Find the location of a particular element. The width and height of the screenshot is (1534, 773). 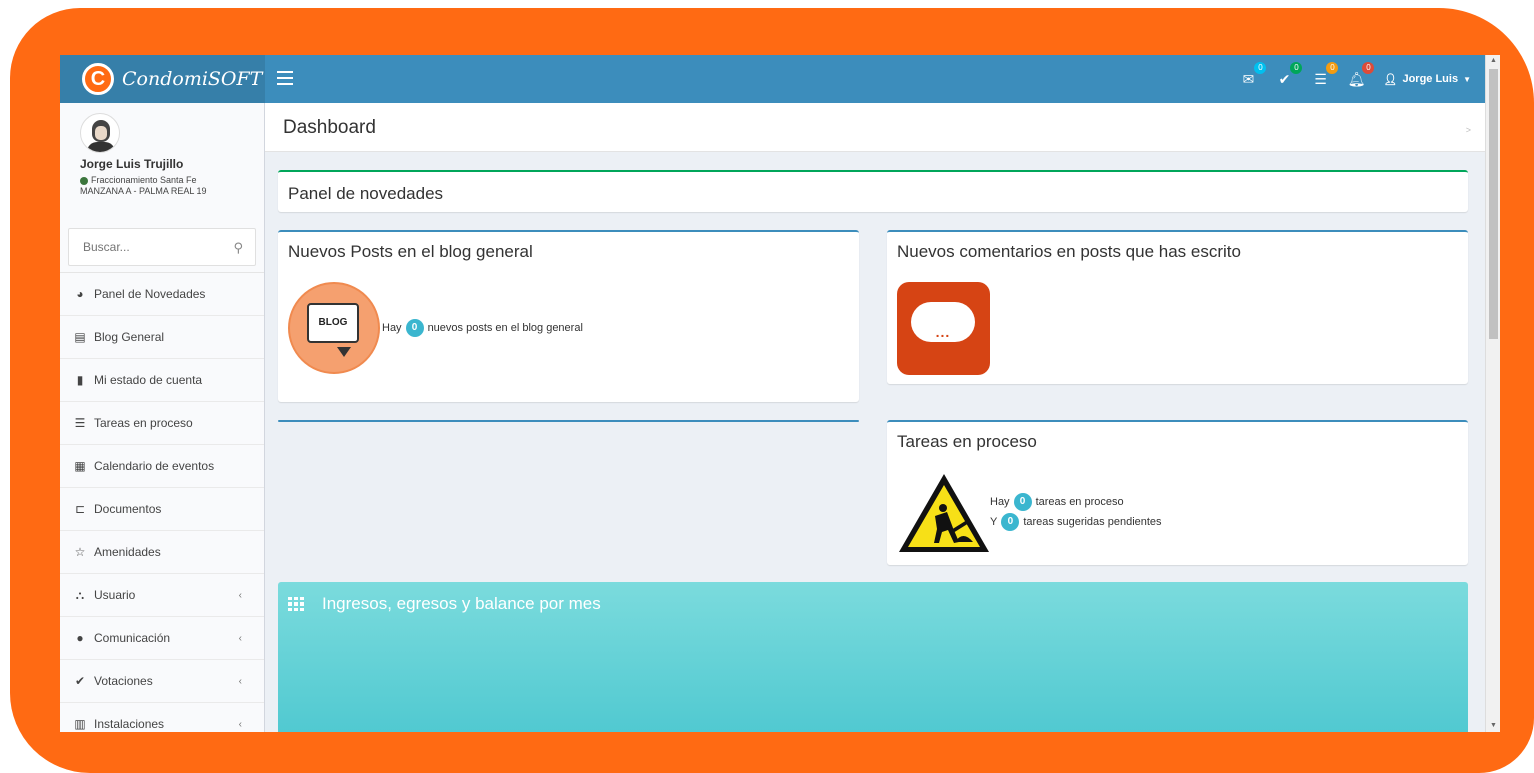

sitemap-icon: ⛬ is located at coordinates (80, 594).